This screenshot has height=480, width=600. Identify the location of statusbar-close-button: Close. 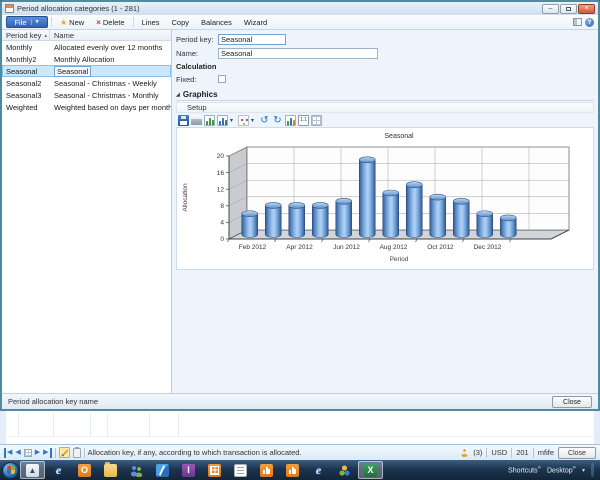
(577, 452).